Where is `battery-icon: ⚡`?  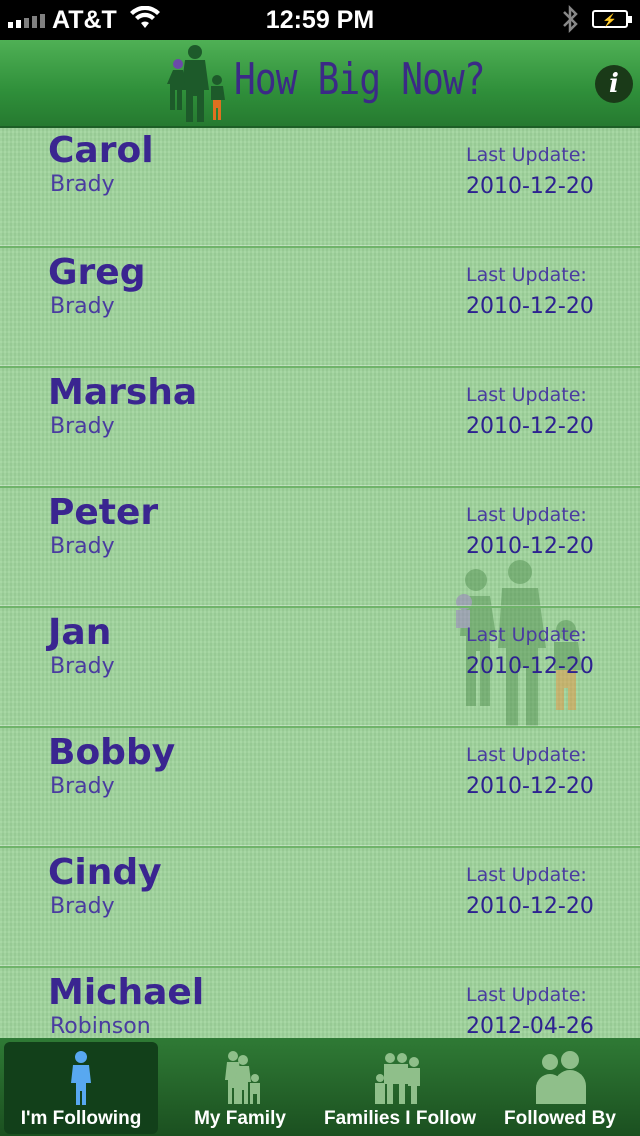 battery-icon: ⚡ is located at coordinates (612, 19).